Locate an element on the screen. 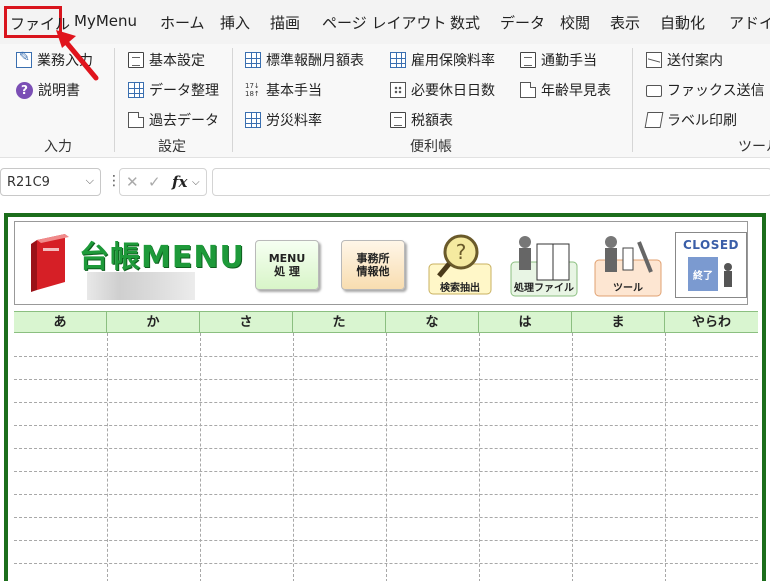 This screenshot has width=770, height=581. age-chart-button: 年齢早見表 is located at coordinates (565, 90).